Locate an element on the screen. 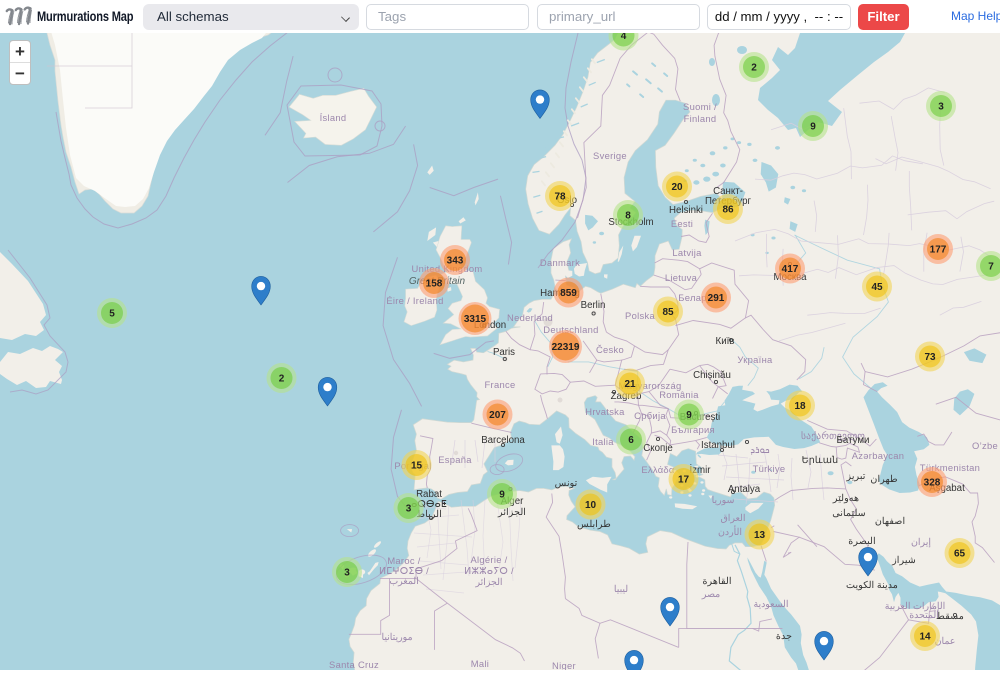 The image size is (1000, 675). svg-text: Helsinki is located at coordinates (686, 210).